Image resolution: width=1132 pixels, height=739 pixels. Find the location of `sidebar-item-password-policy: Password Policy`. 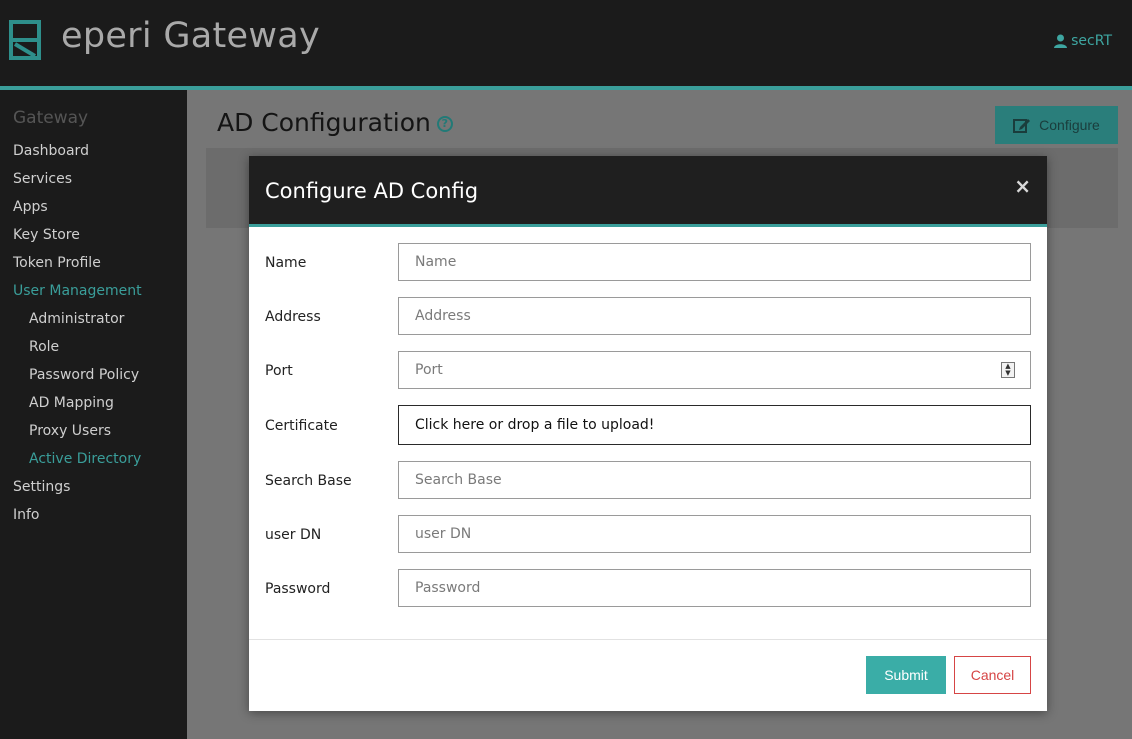

sidebar-item-password-policy: Password Policy is located at coordinates (93, 378).